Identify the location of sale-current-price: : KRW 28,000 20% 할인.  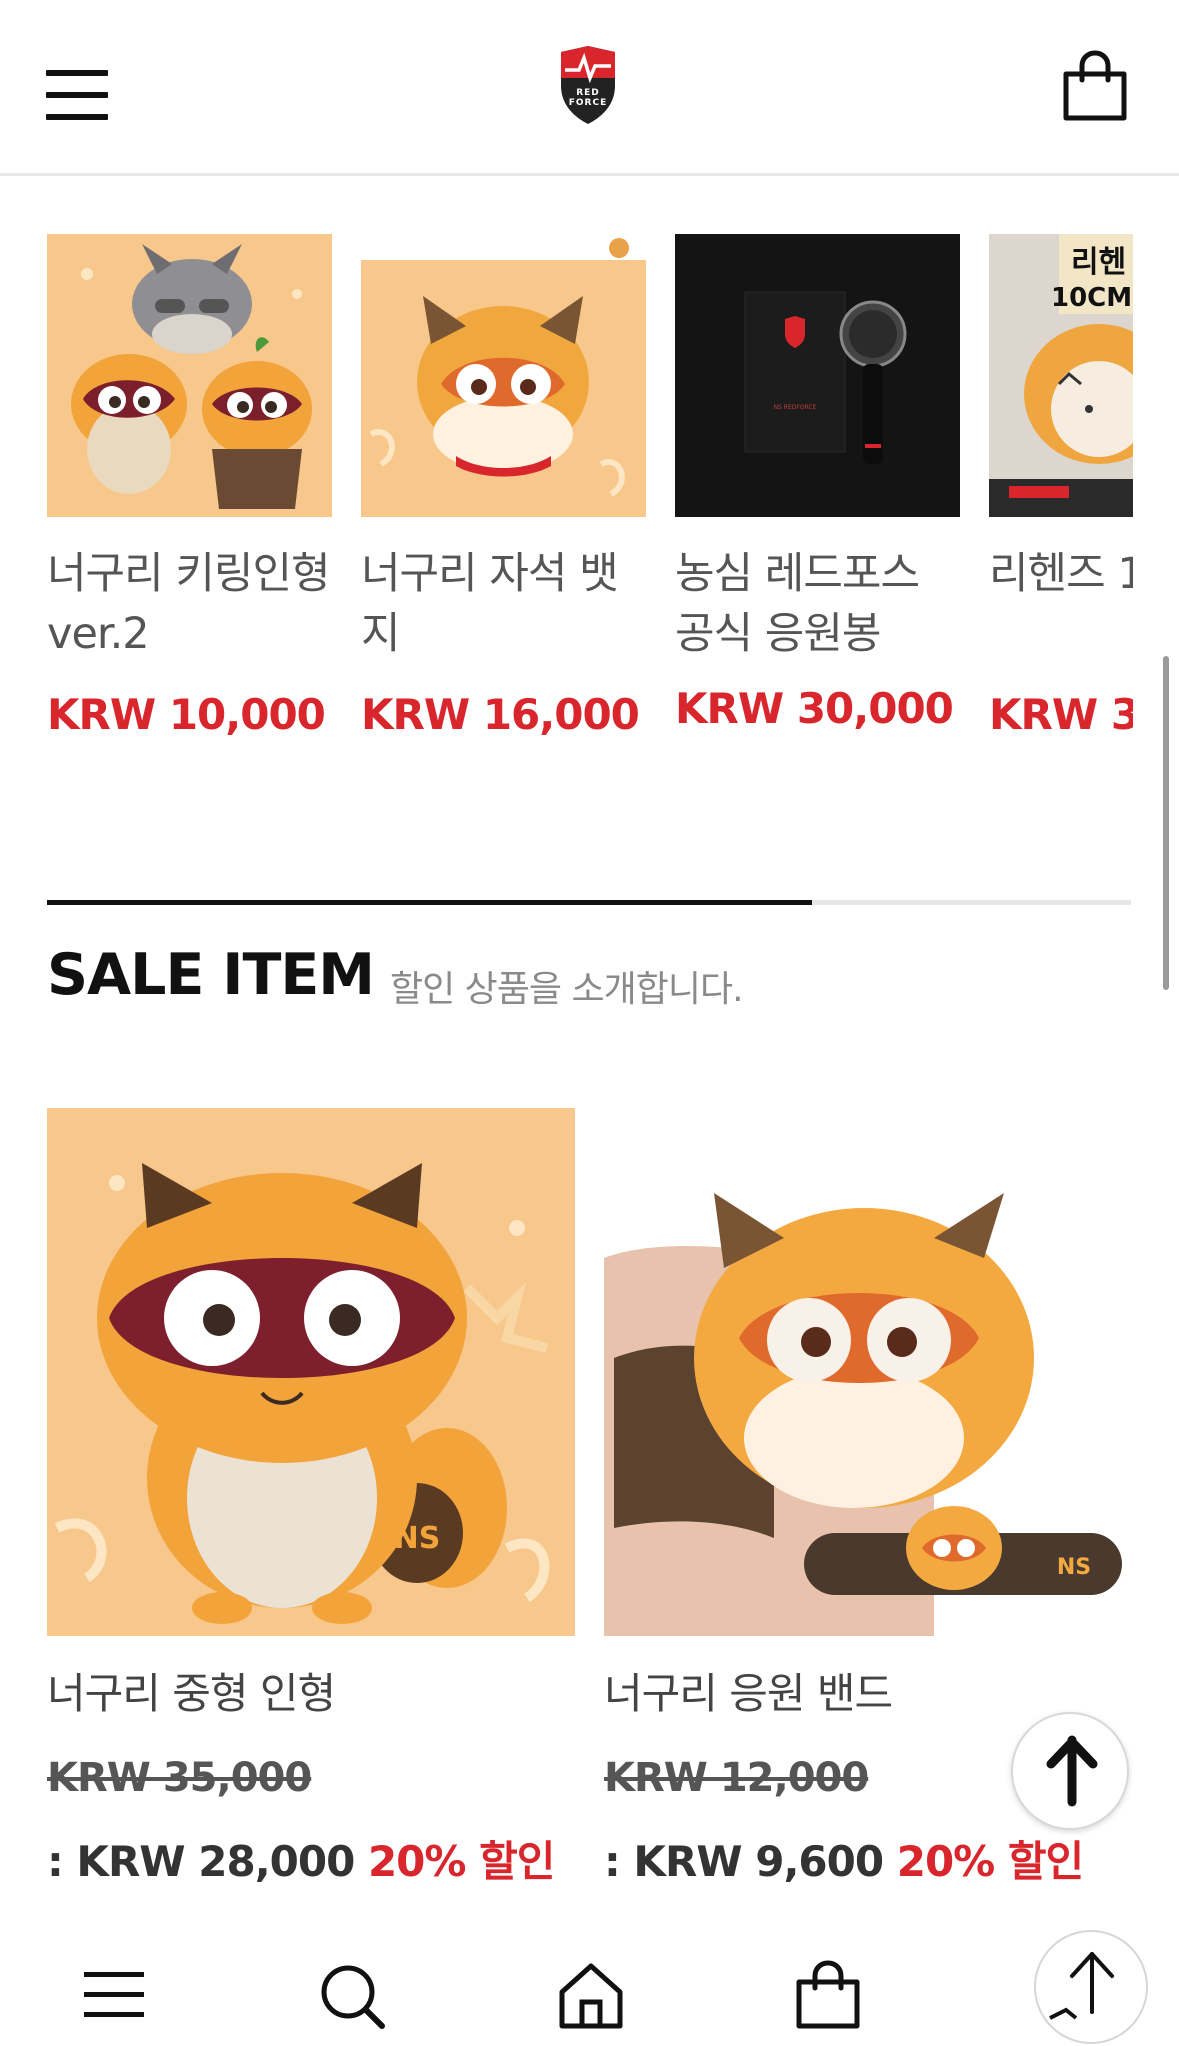
(301, 1858).